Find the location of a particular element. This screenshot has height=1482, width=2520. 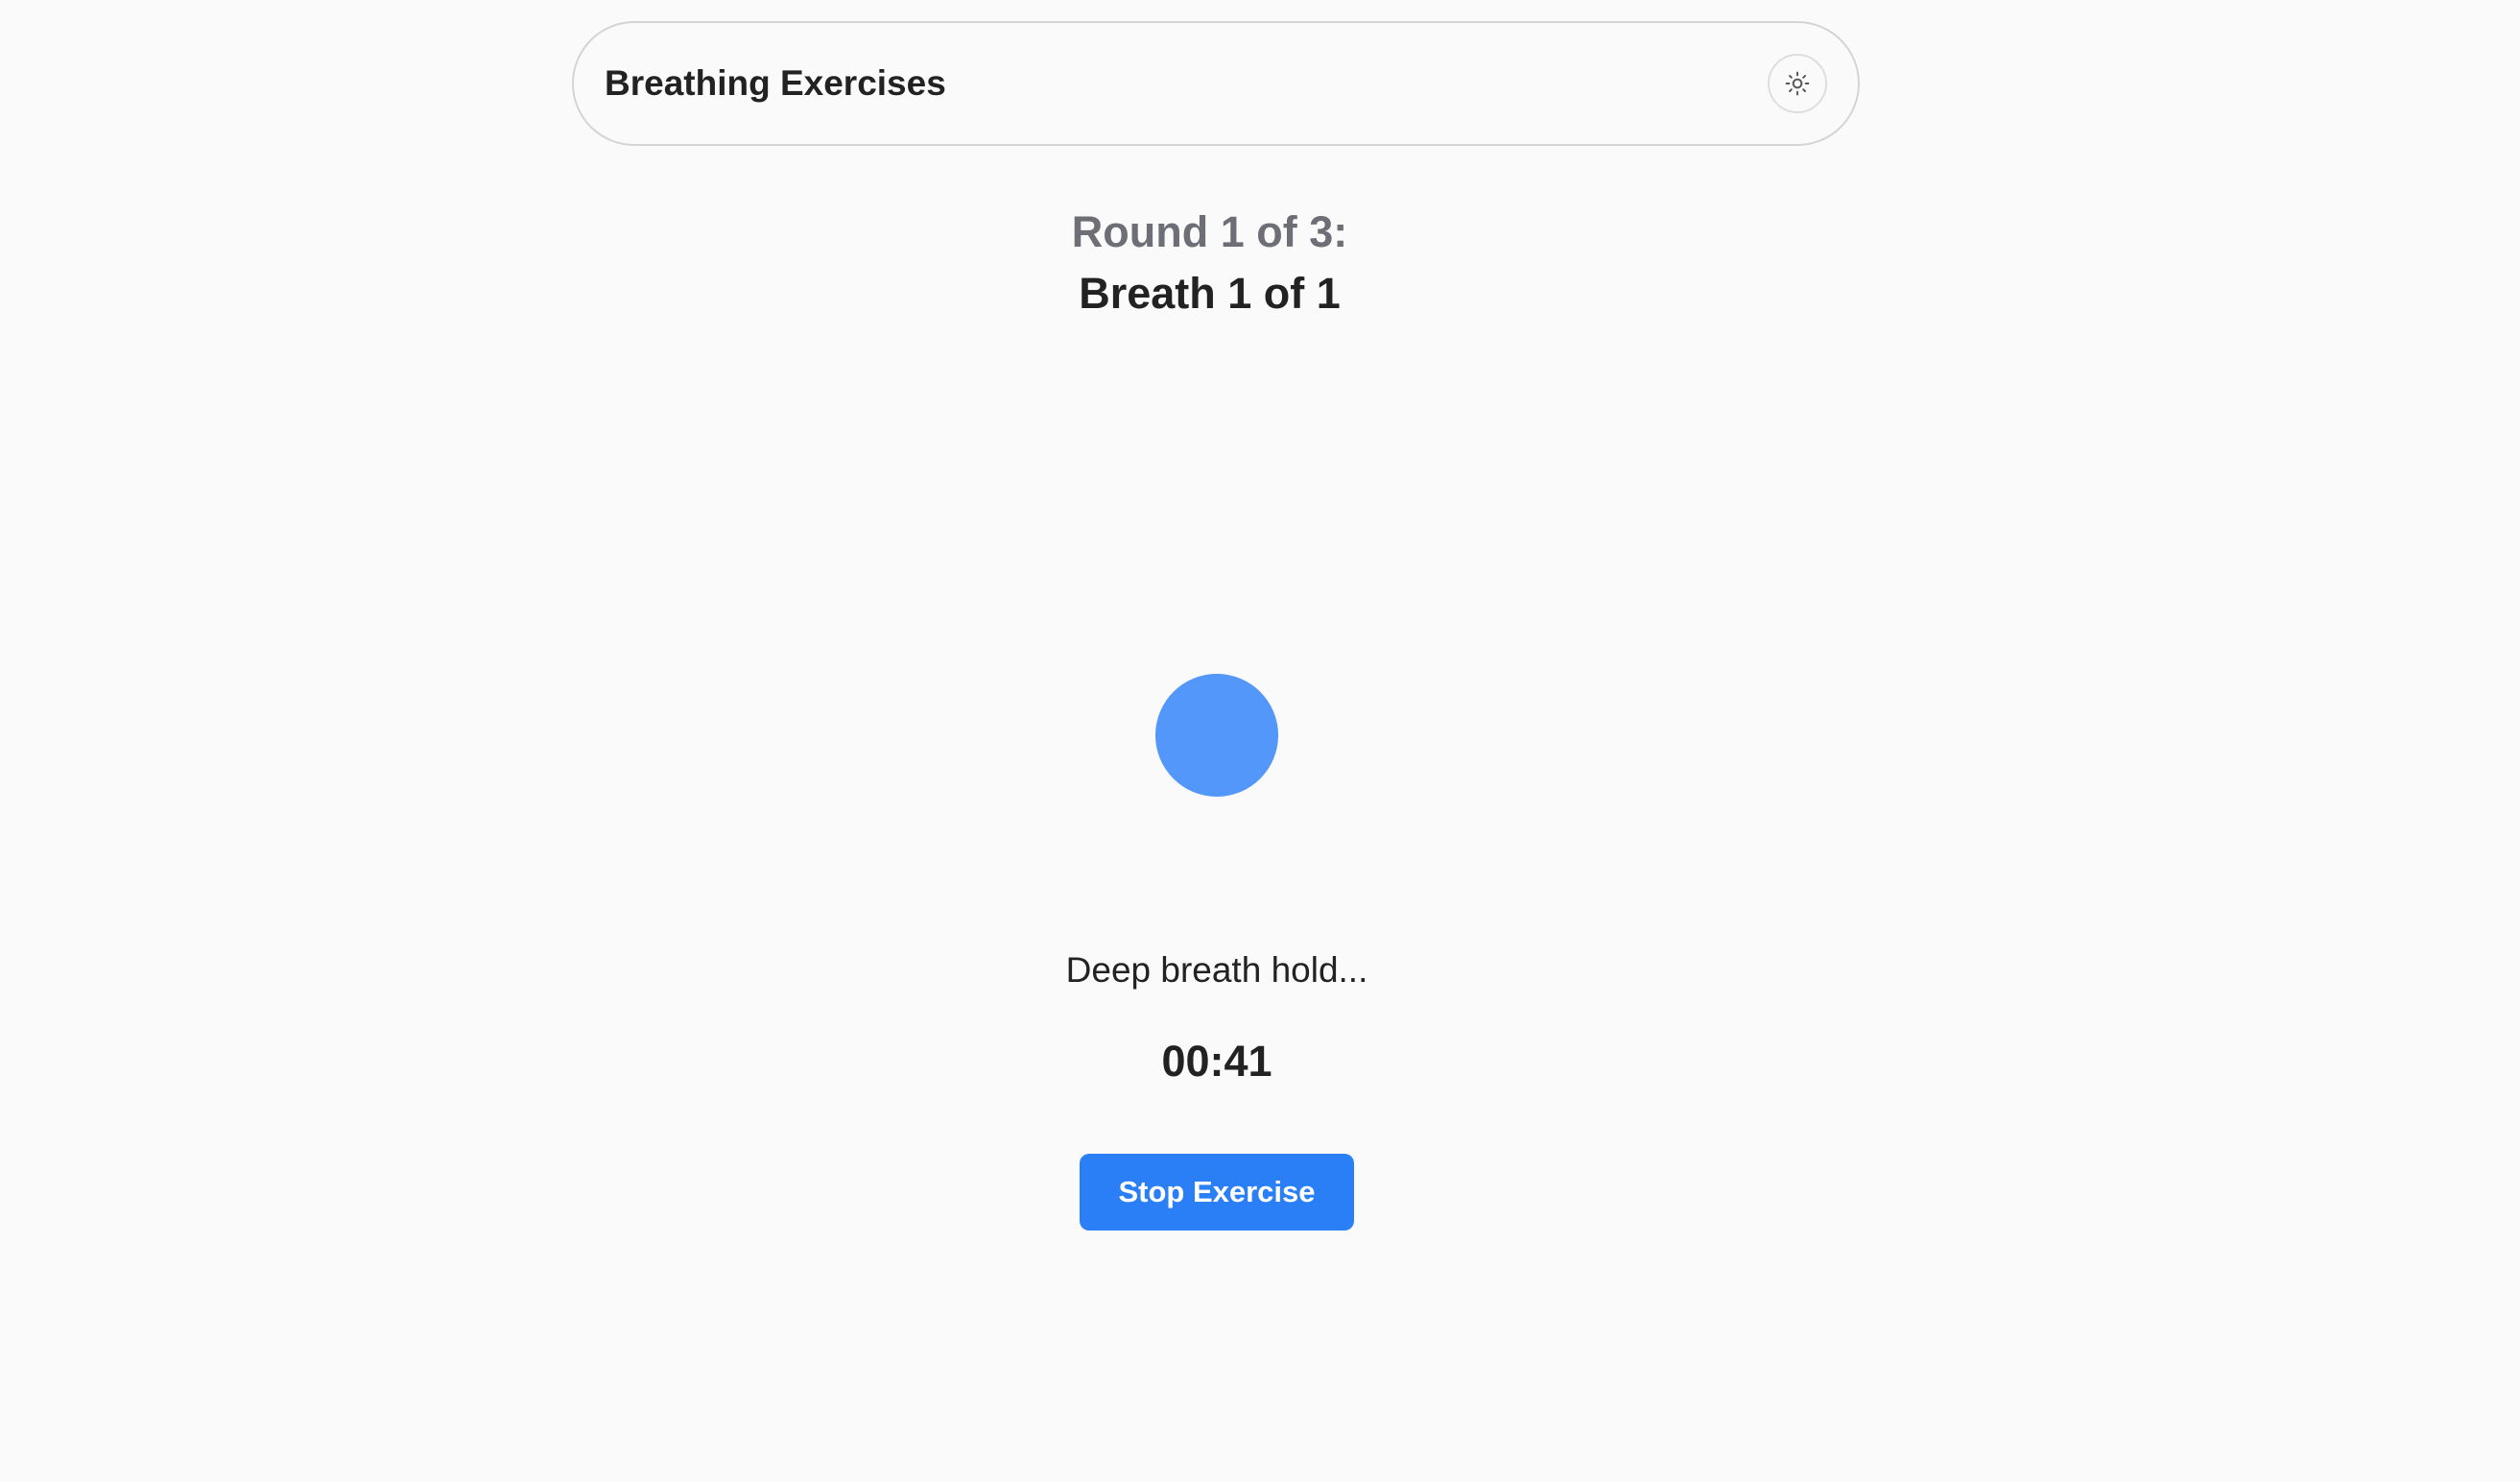

countdown-timer: 00:41 is located at coordinates (1216, 1061).